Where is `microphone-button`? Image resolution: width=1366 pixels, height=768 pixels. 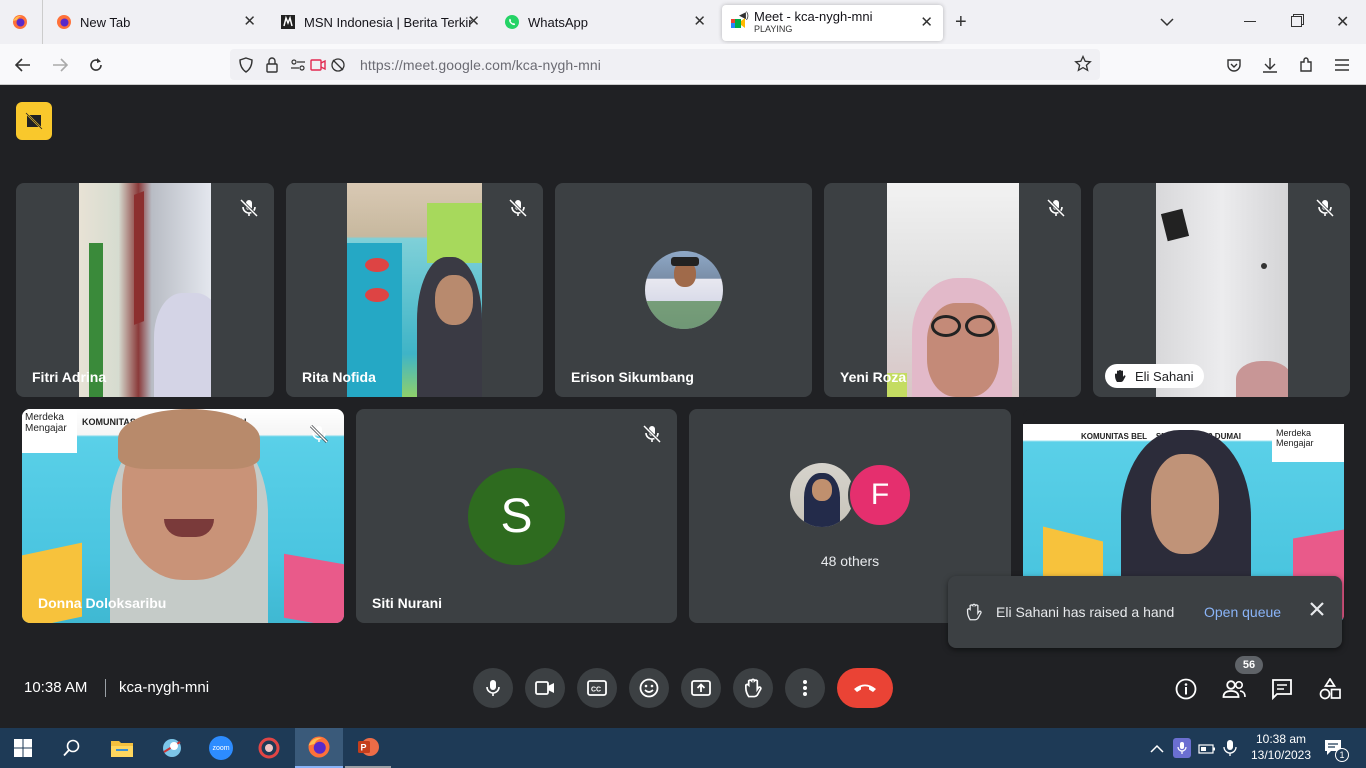
microphone-button is located at coordinates (493, 688).